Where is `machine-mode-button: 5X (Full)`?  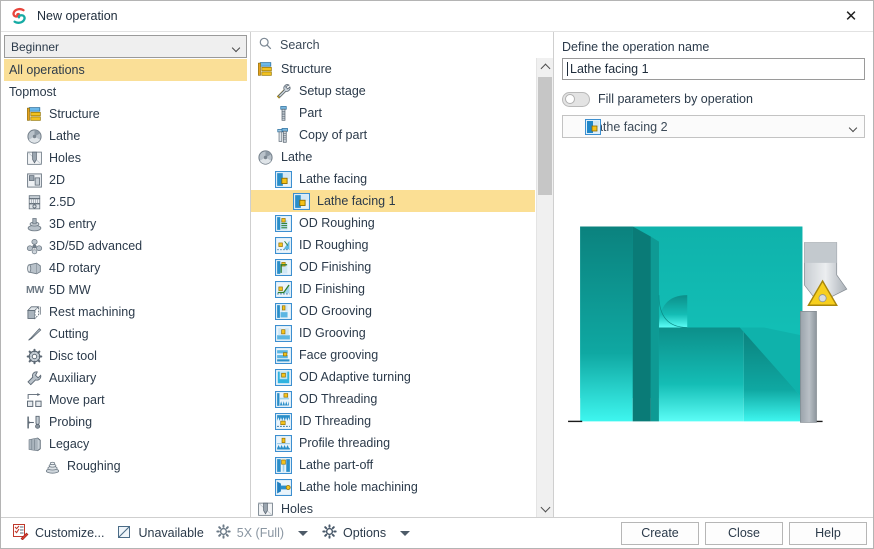
machine-mode-button: 5X (Full) is located at coordinates (250, 533).